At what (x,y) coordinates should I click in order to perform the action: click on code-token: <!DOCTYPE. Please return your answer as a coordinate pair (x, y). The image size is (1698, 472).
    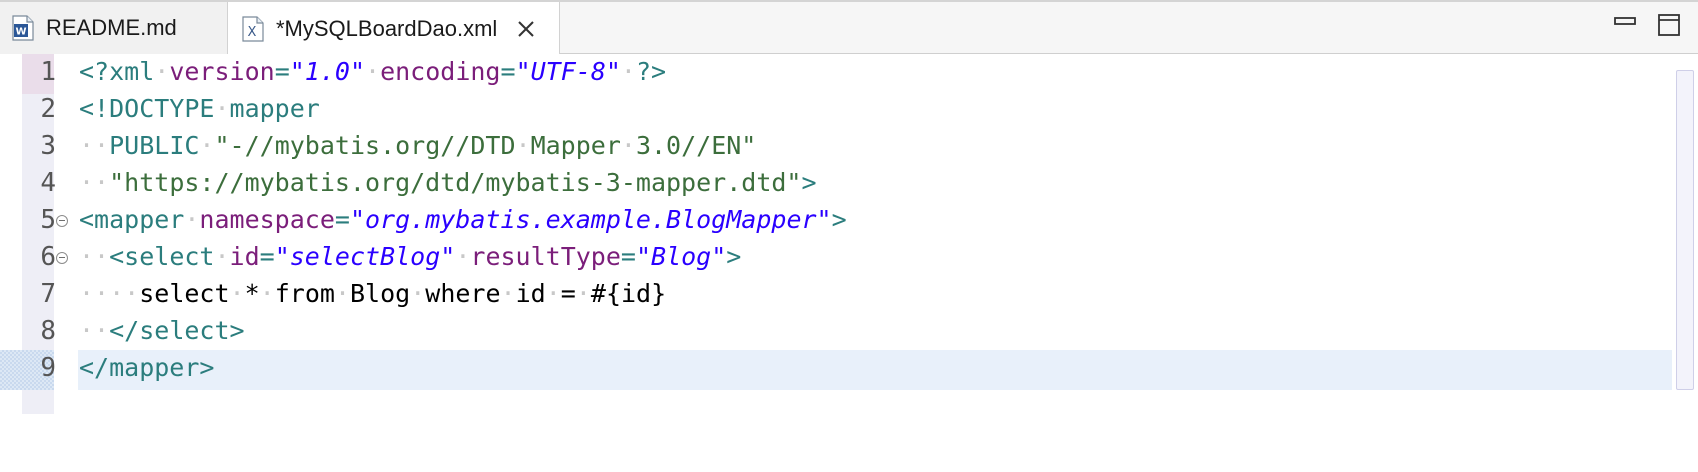
    Looking at the image, I should click on (147, 108).